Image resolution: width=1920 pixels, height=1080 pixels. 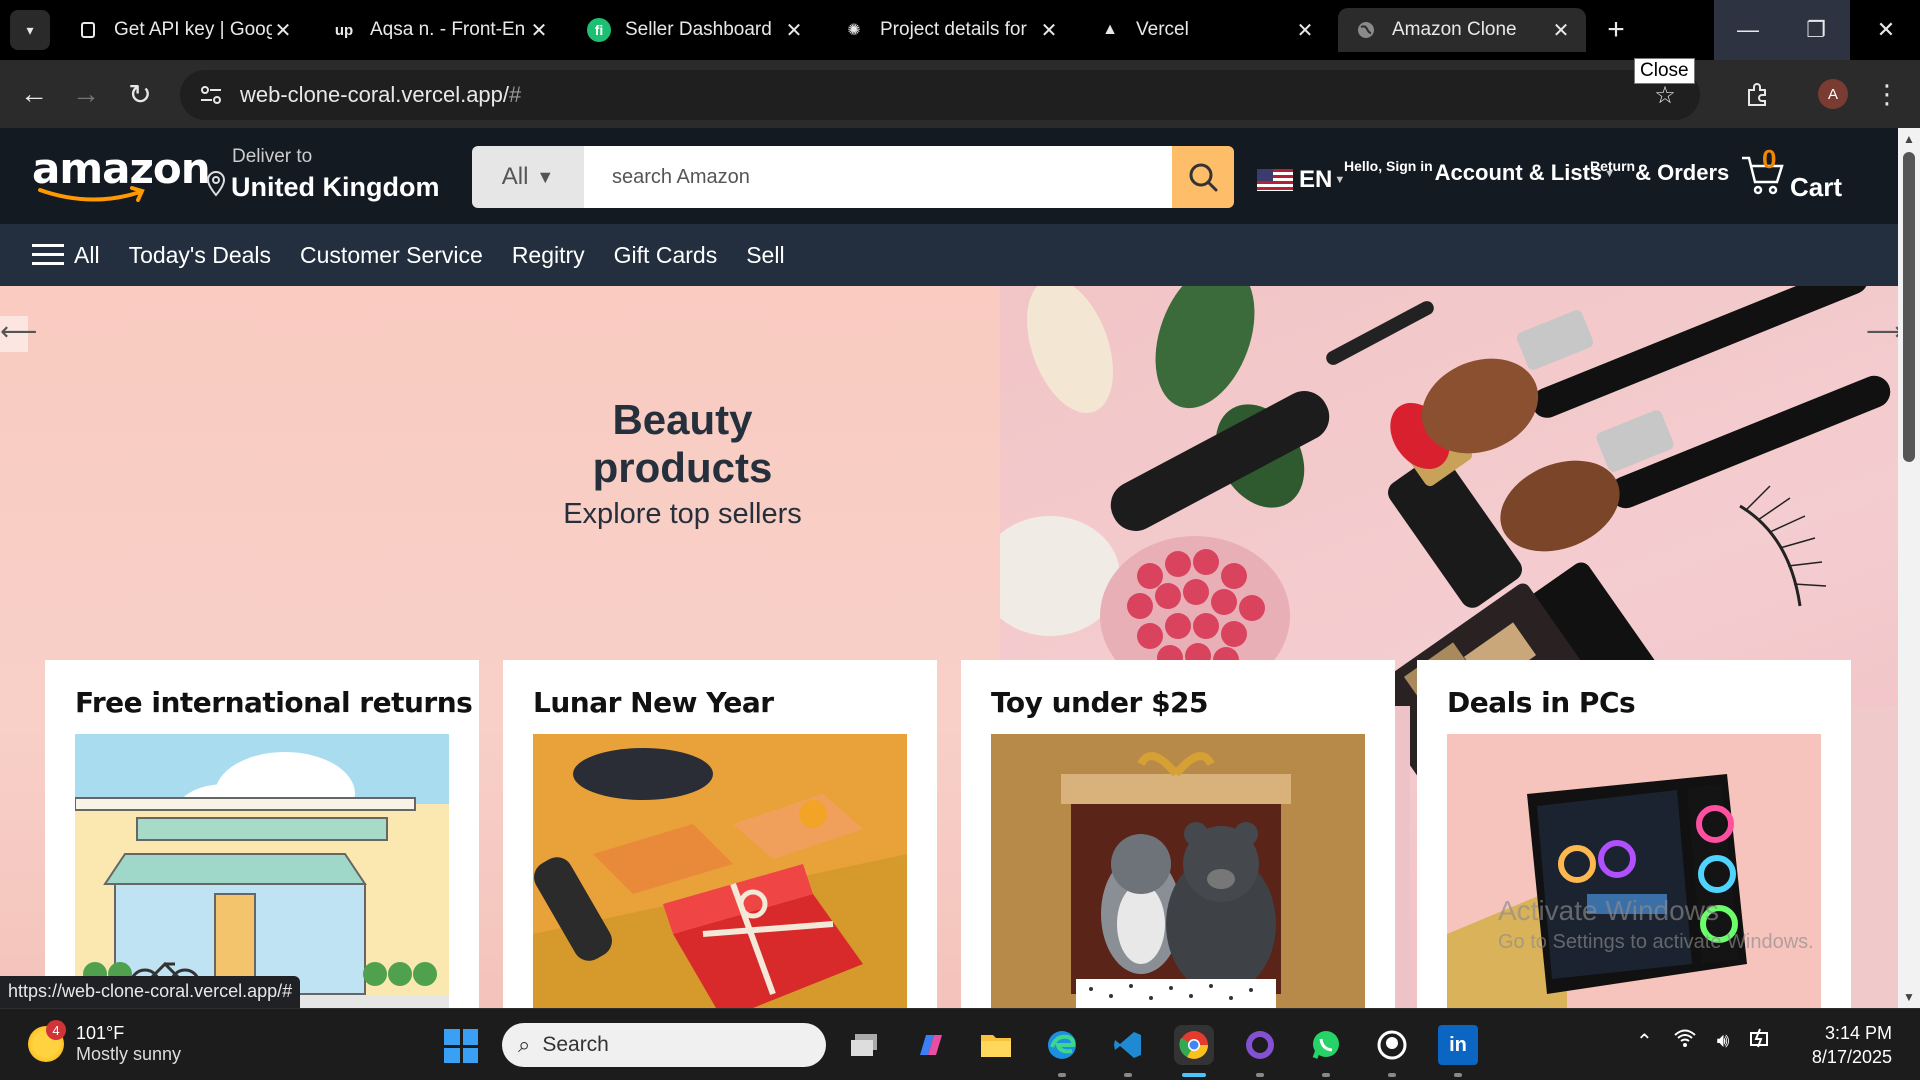 What do you see at coordinates (528, 177) in the screenshot?
I see `search-category-select: All ▼` at bounding box center [528, 177].